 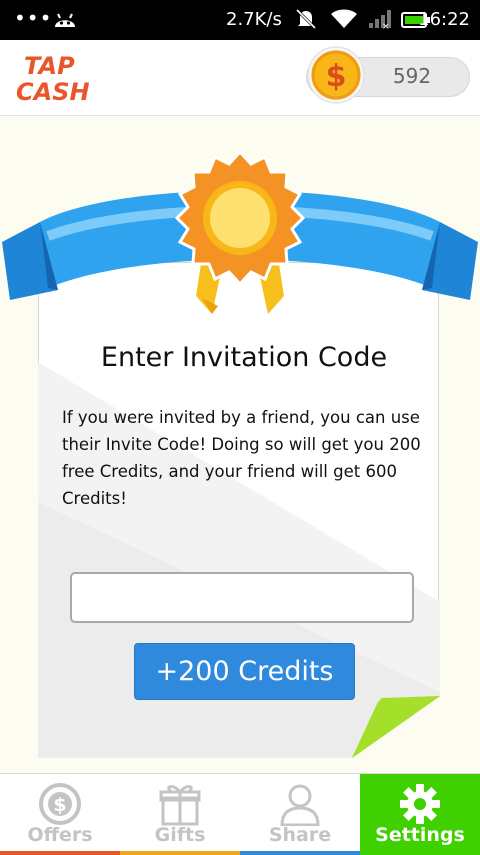 What do you see at coordinates (49, 66) in the screenshot?
I see `logo-text-top: TAP` at bounding box center [49, 66].